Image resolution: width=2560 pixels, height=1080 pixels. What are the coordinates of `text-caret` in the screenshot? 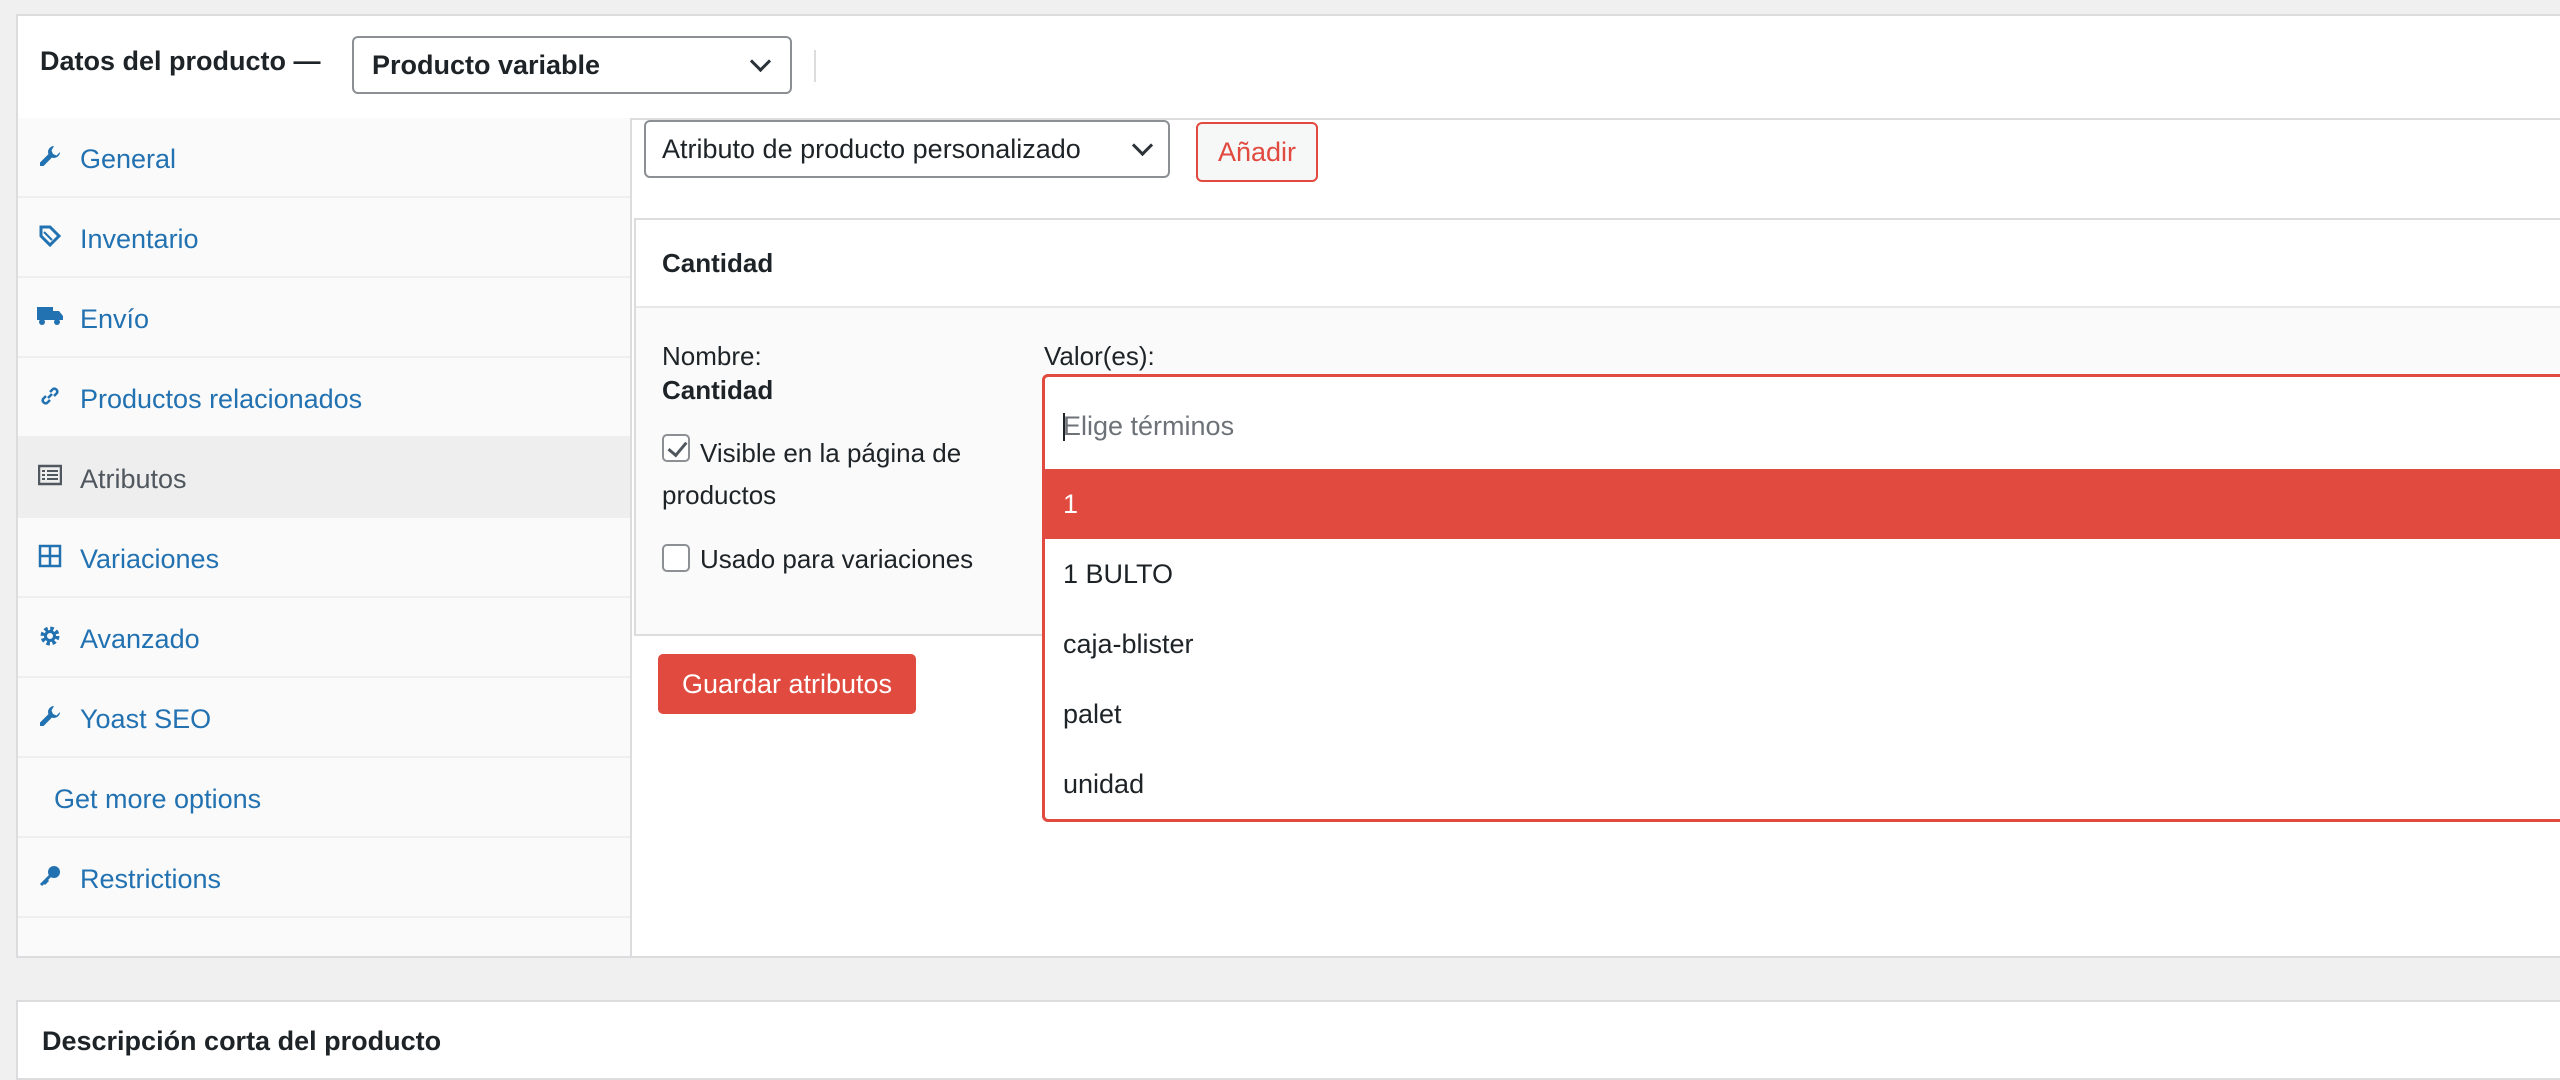 It's located at (1064, 427).